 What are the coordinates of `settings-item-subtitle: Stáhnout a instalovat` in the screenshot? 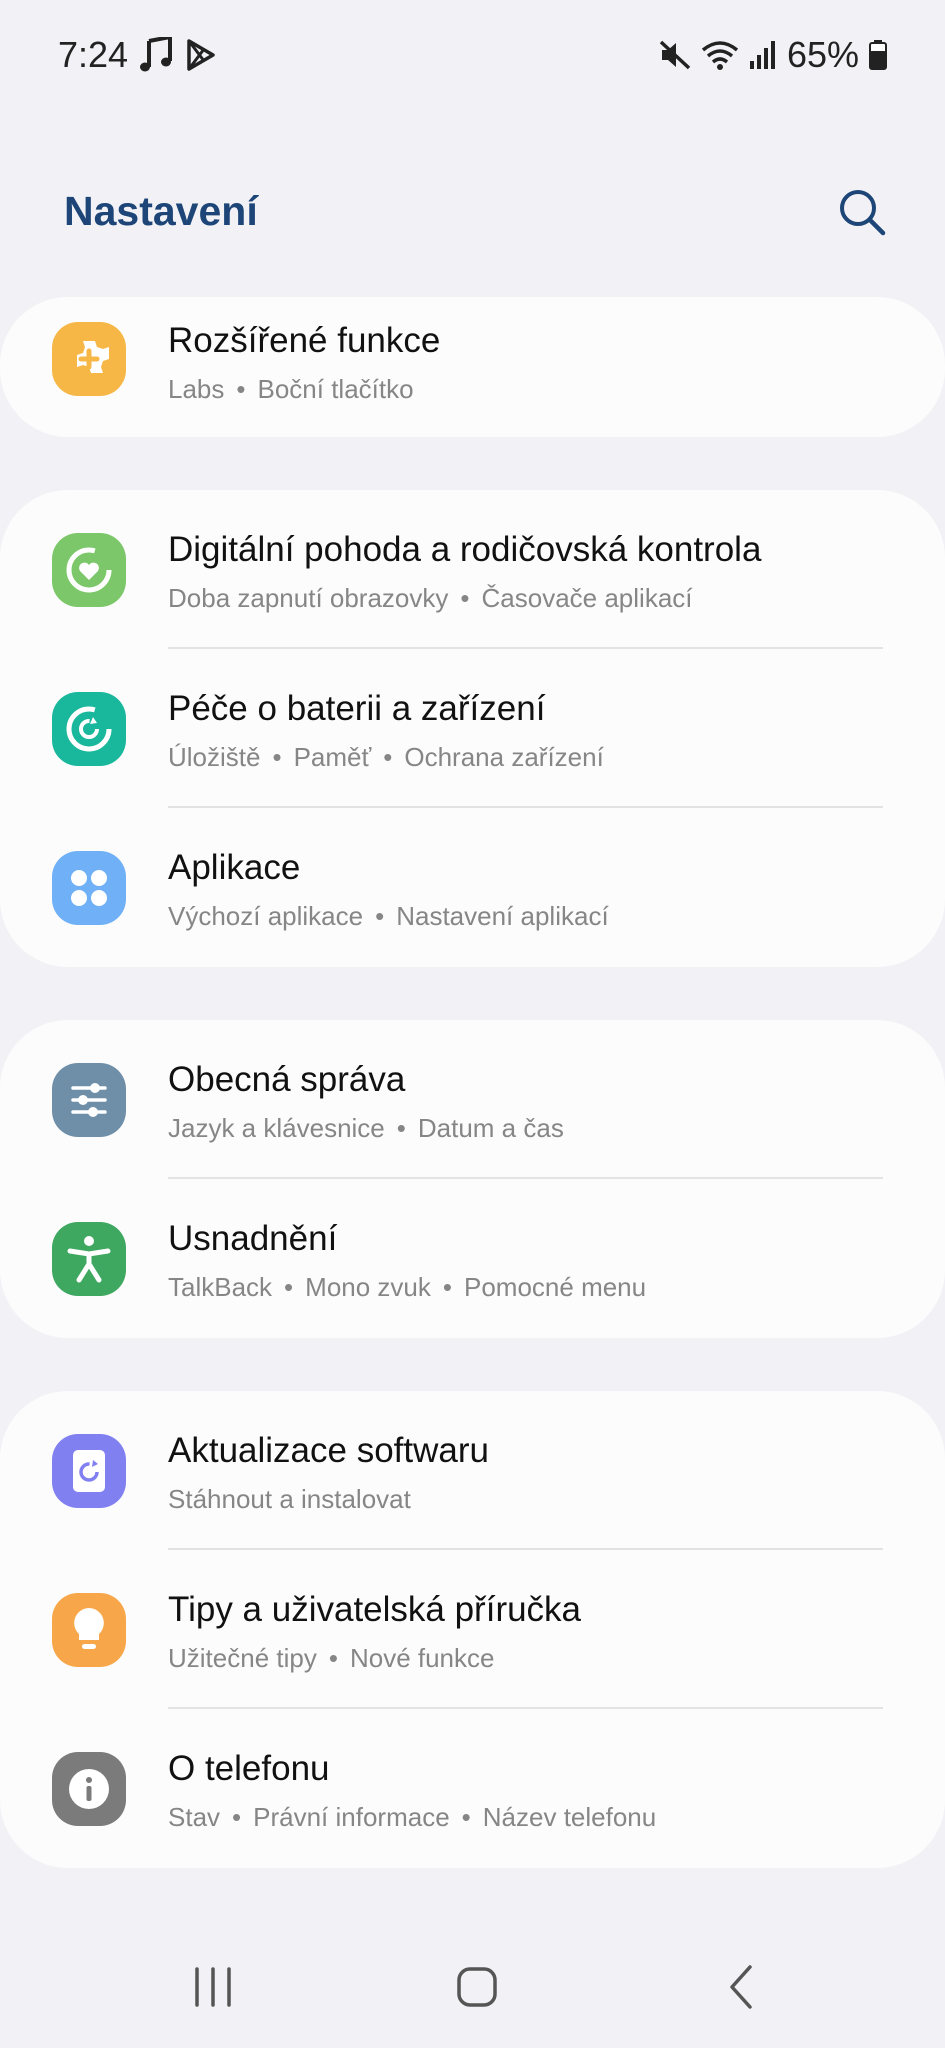 It's located at (289, 1499).